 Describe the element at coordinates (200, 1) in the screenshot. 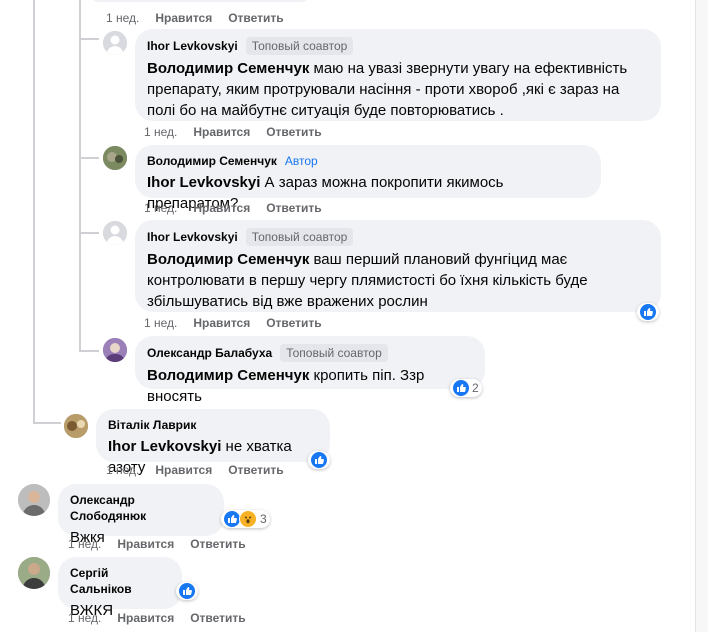

I see `previous-comment-bubble` at that location.